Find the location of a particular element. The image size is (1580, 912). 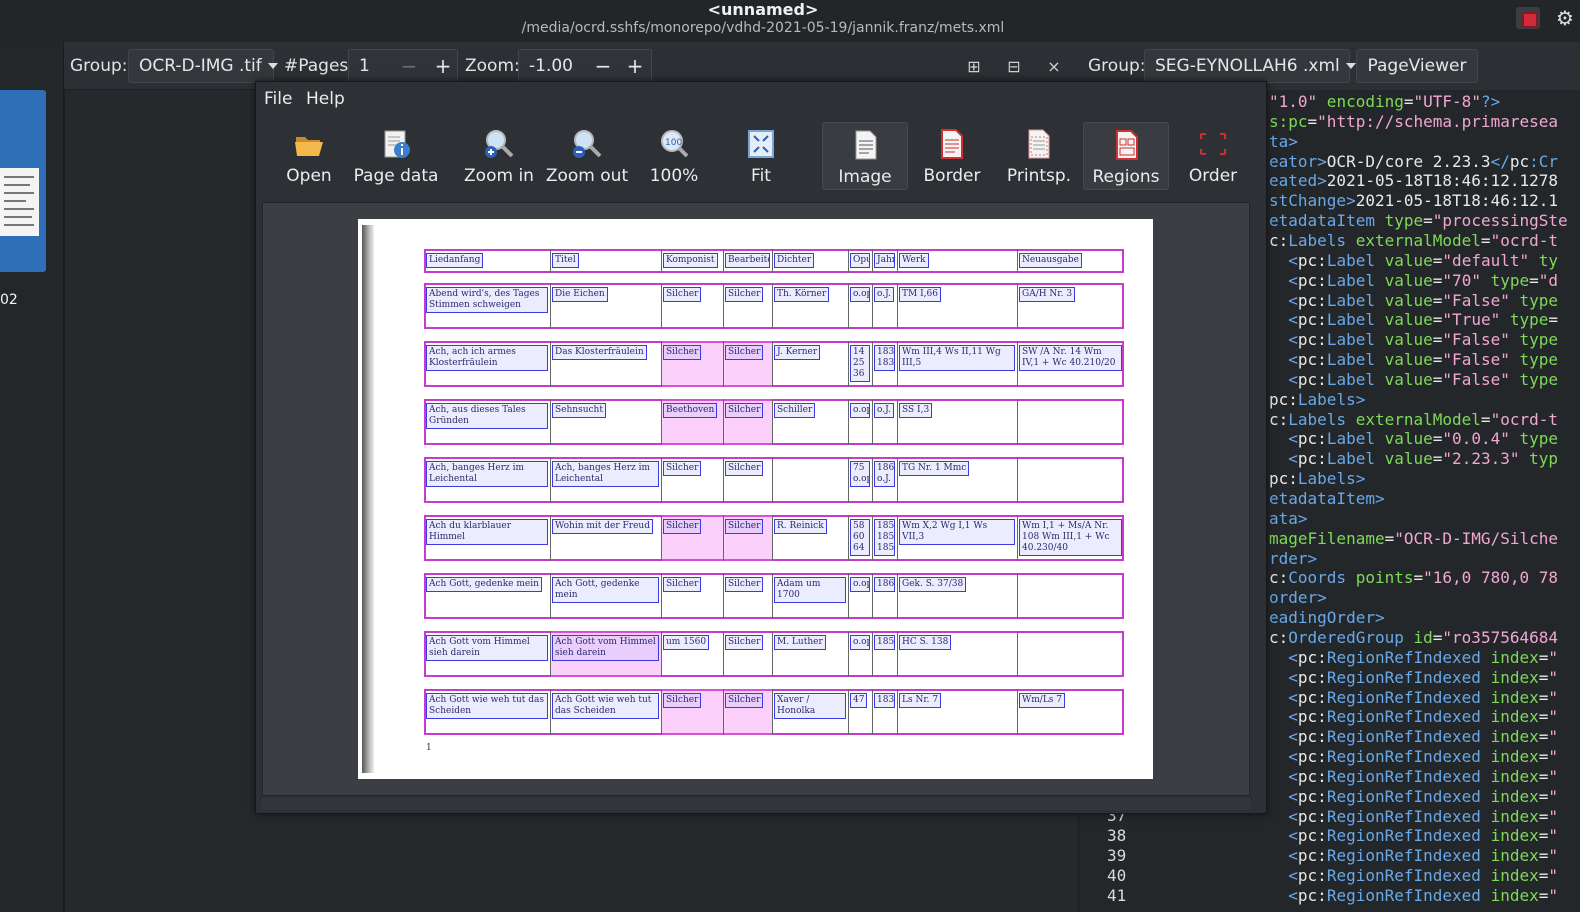

image-toggle-button: Image is located at coordinates (865, 156).